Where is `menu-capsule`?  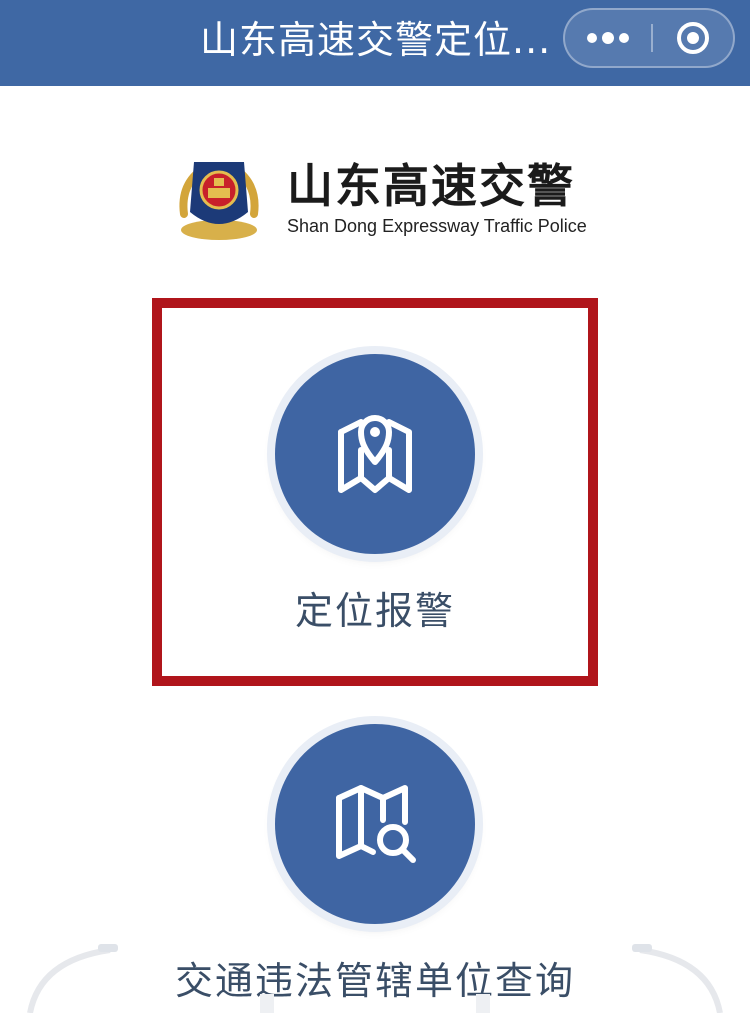
menu-capsule is located at coordinates (649, 38).